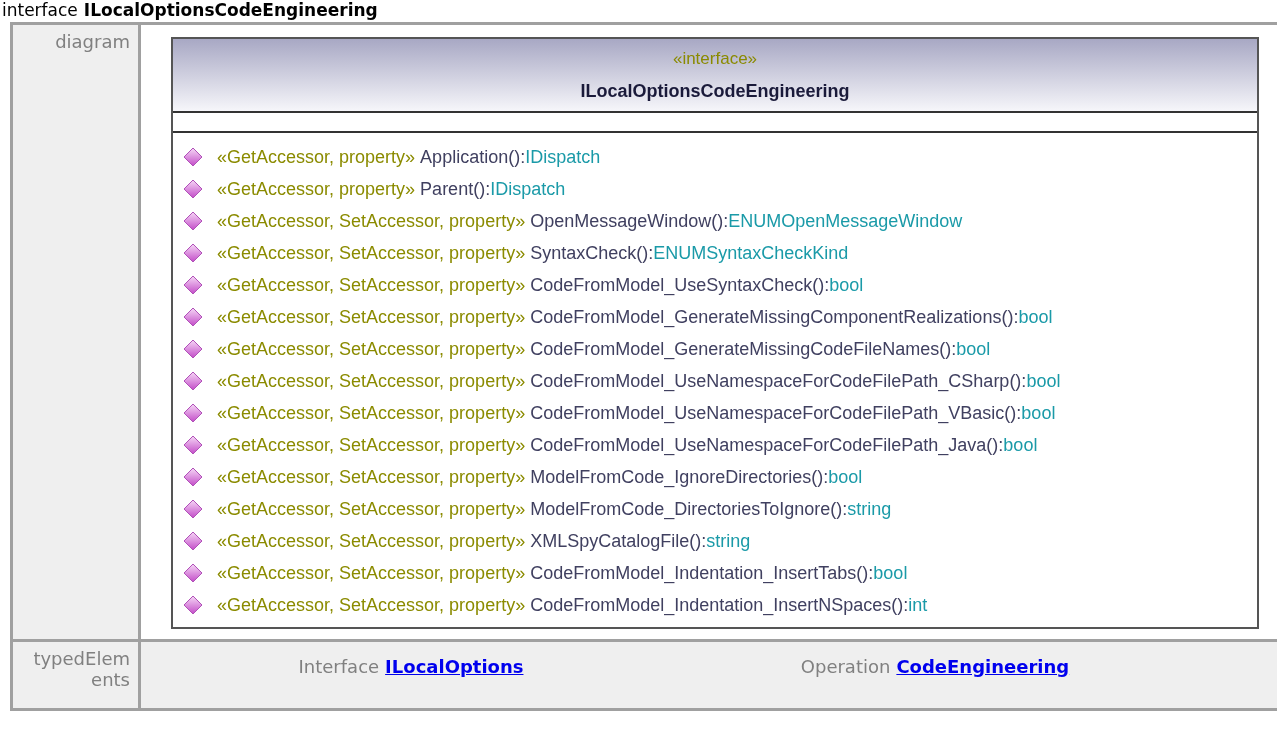 This screenshot has height=734, width=1277. What do you see at coordinates (918, 605) in the screenshot?
I see `operation-type: int` at bounding box center [918, 605].